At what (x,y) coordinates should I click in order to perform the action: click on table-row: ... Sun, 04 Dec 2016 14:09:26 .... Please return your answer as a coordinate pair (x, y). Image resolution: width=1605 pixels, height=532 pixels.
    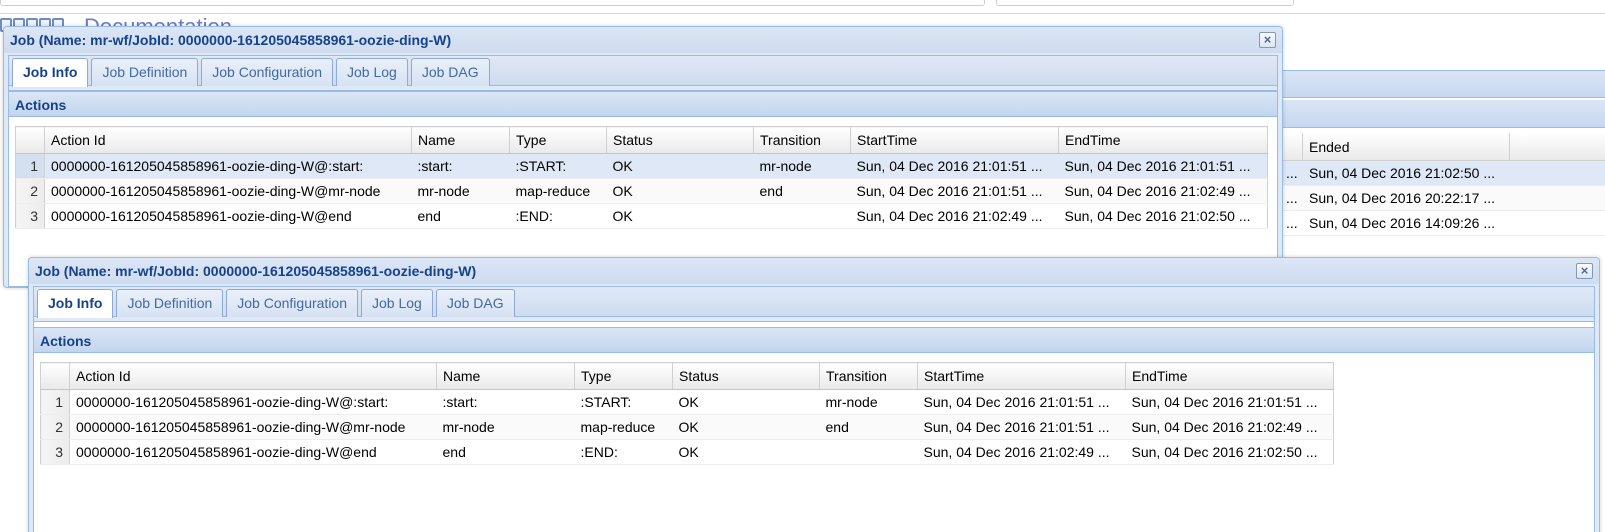
    Looking at the image, I should click on (1442, 223).